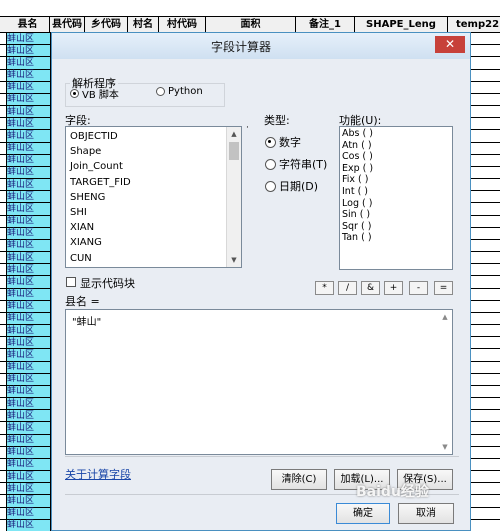  Describe the element at coordinates (234, 151) in the screenshot. I see `scroll-thumb` at that location.